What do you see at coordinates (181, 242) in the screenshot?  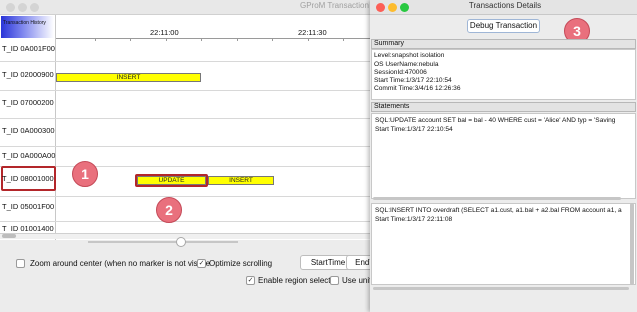 I see `zoom-slider-knob` at bounding box center [181, 242].